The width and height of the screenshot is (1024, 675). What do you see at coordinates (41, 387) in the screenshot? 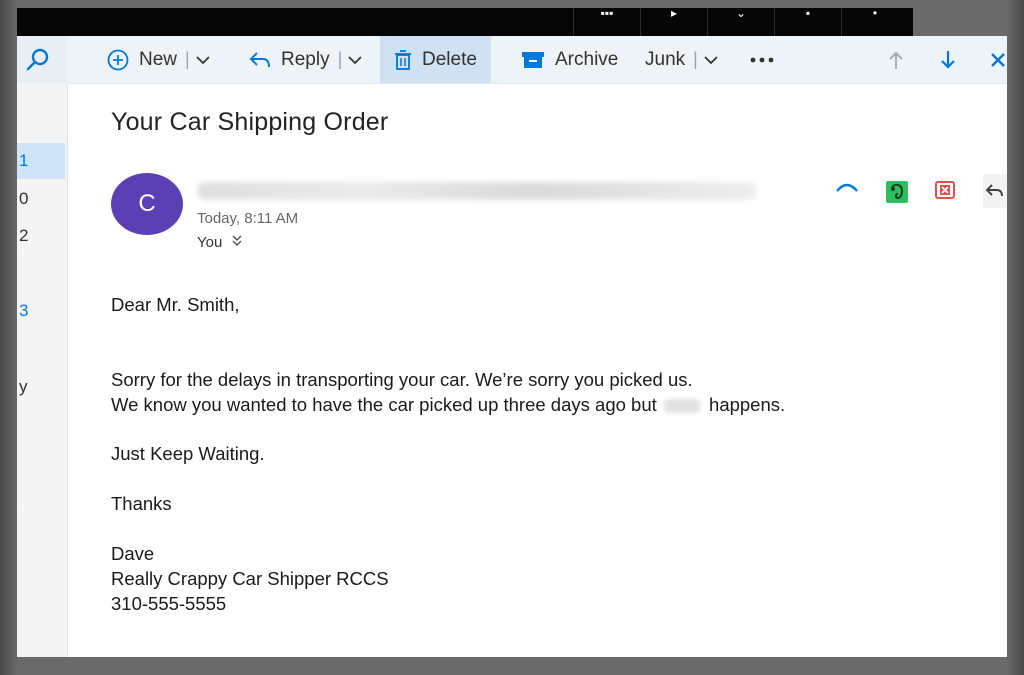
I see `folder-count-item: y` at bounding box center [41, 387].